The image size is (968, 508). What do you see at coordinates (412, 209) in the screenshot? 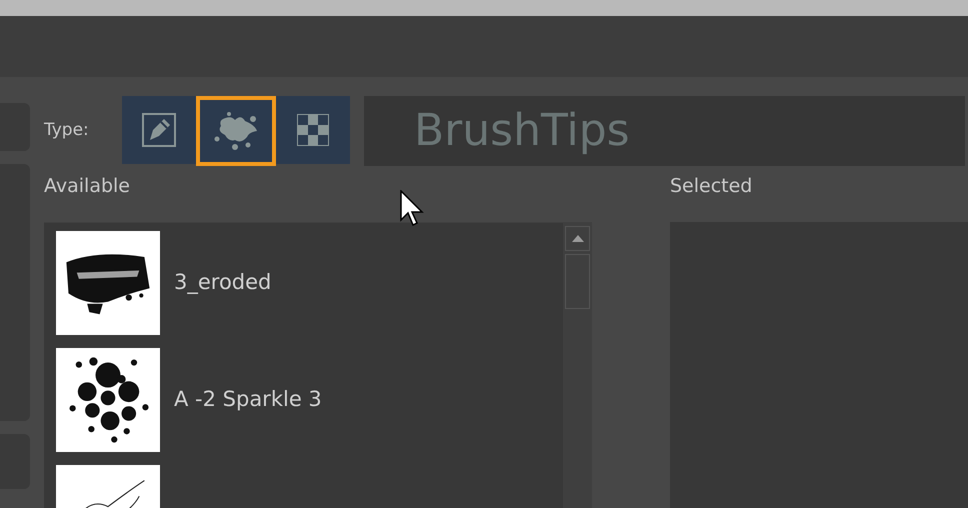
I see `cursor-icon` at bounding box center [412, 209].